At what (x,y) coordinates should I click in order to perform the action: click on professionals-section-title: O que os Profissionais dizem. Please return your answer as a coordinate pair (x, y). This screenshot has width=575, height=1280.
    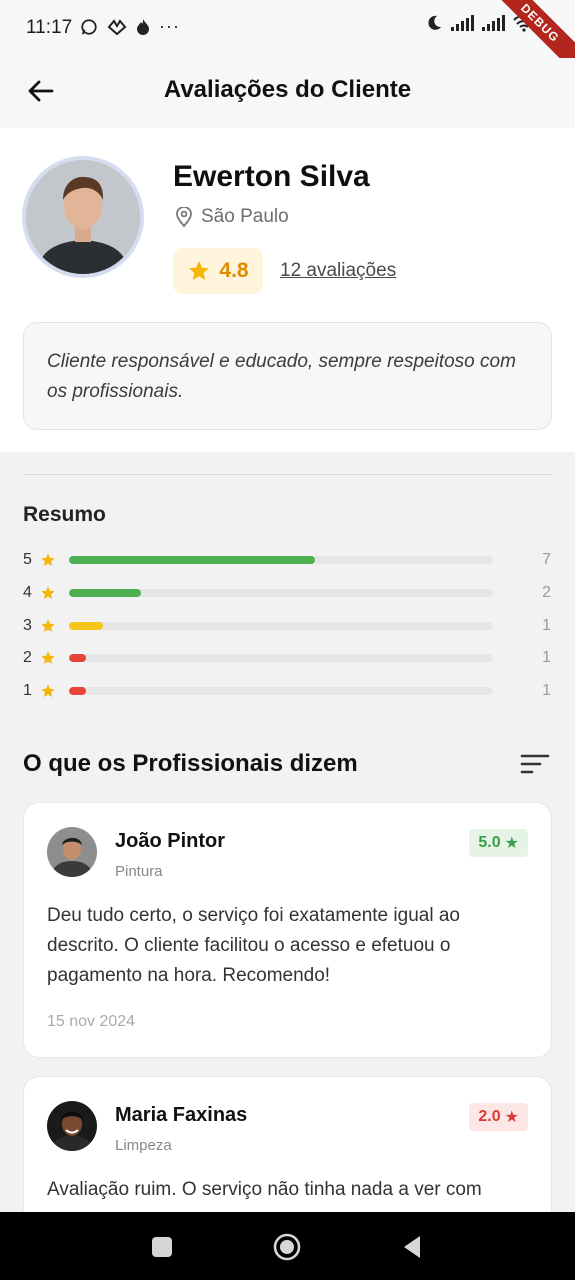
    Looking at the image, I should click on (190, 763).